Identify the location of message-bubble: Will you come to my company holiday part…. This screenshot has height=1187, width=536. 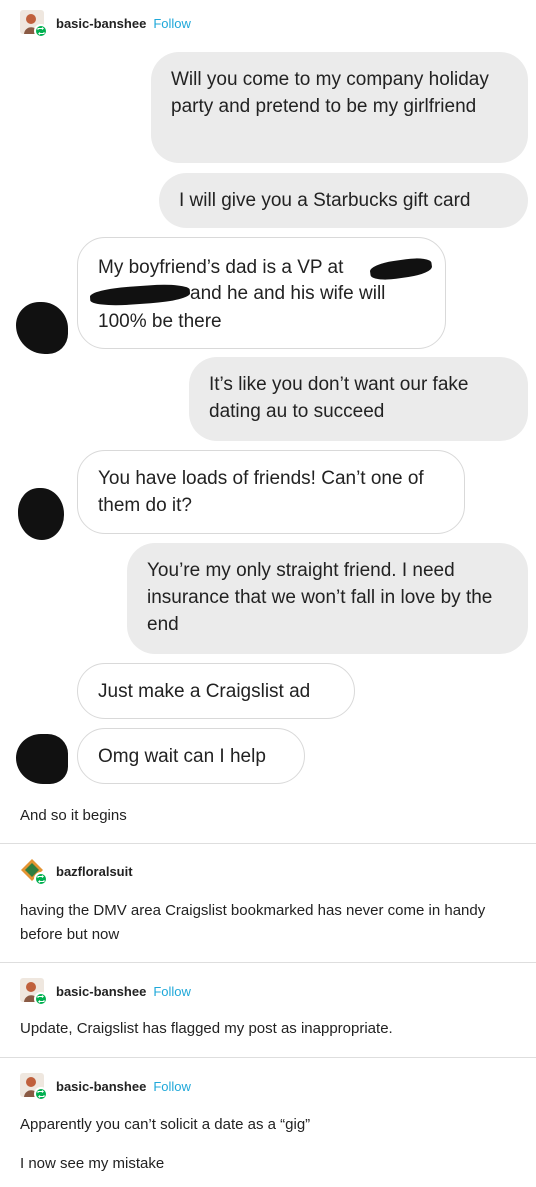
(339, 107).